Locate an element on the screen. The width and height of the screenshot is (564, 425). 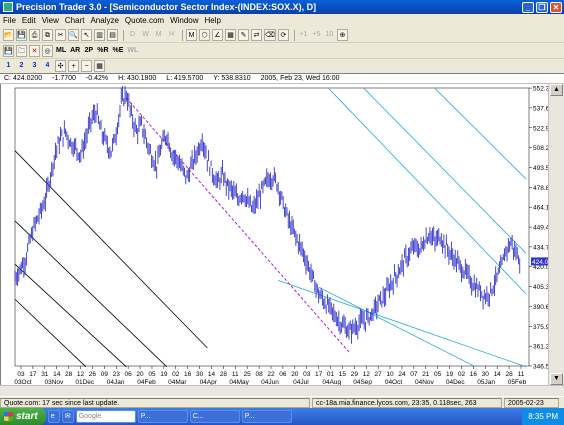
windows-flag-icon is located at coordinates (8, 416).